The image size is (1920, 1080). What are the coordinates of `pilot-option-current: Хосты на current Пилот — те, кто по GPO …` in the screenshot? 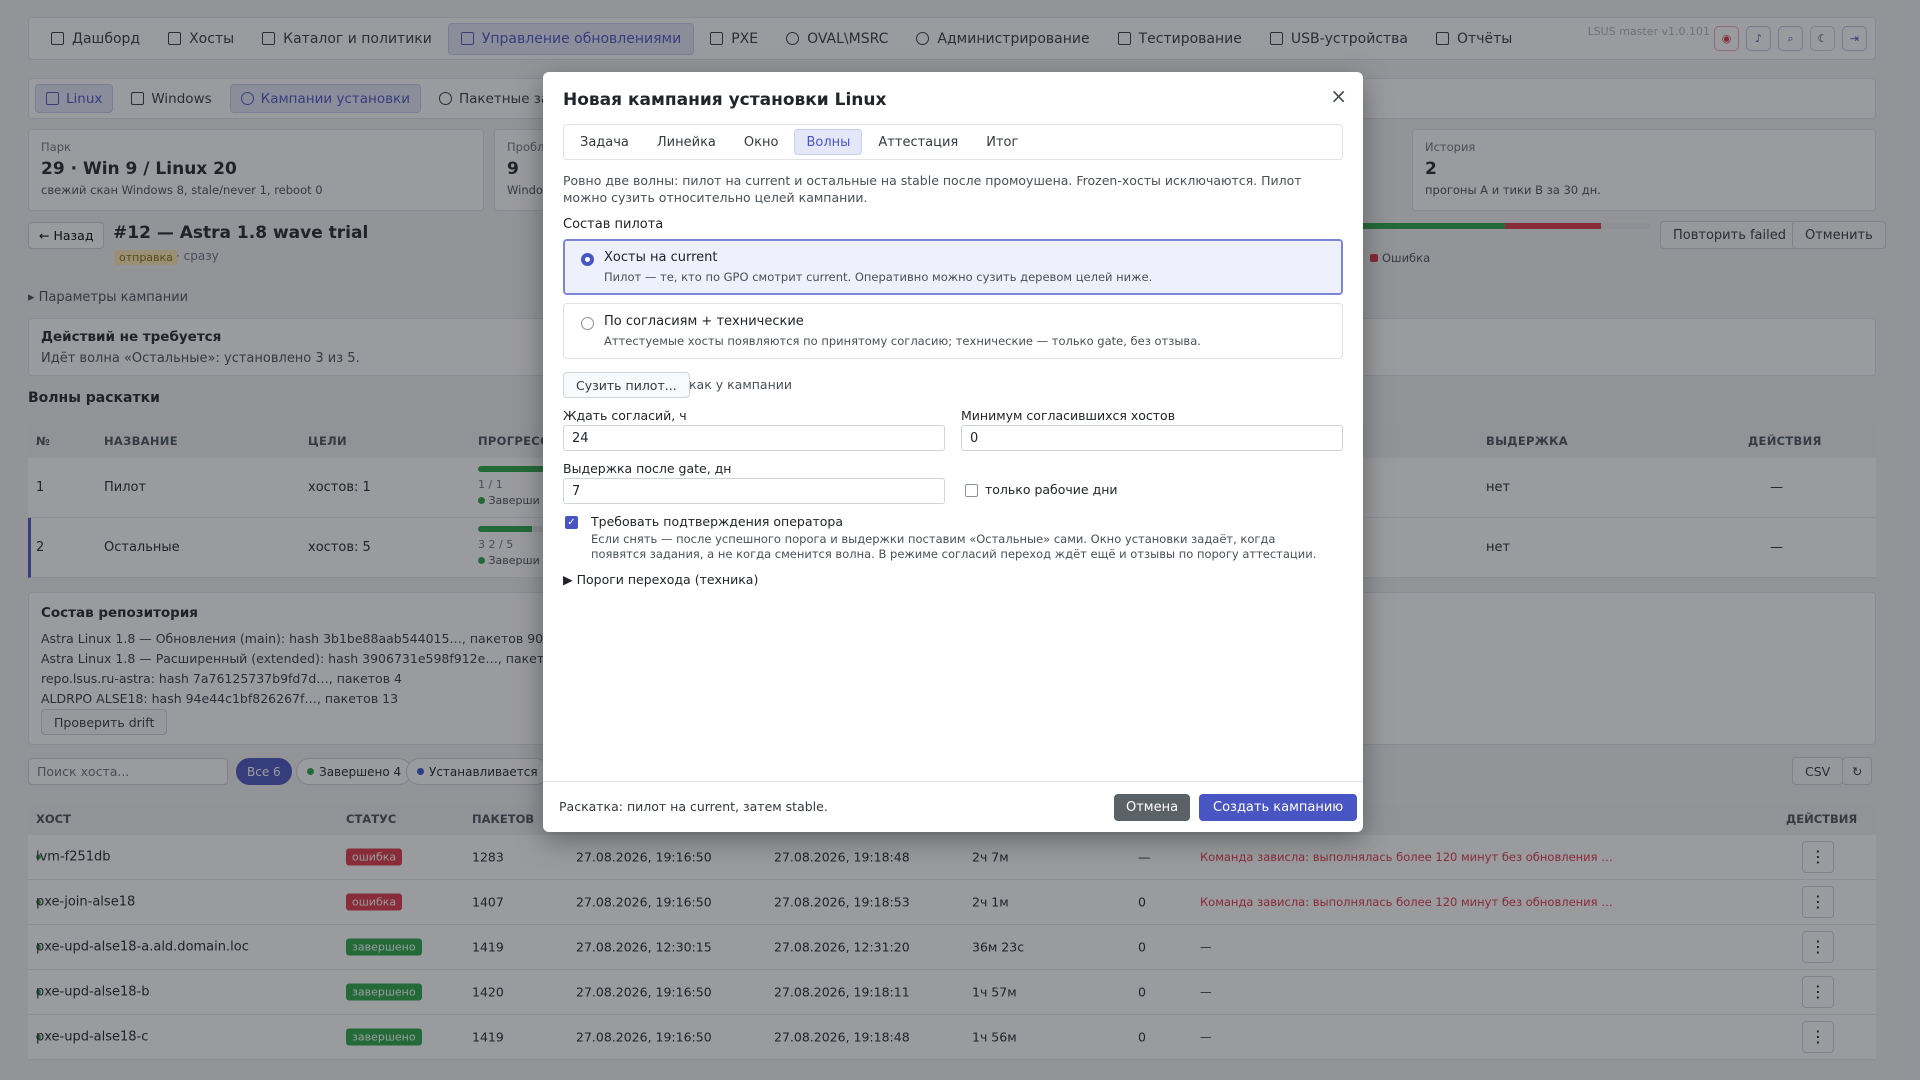 It's located at (953, 267).